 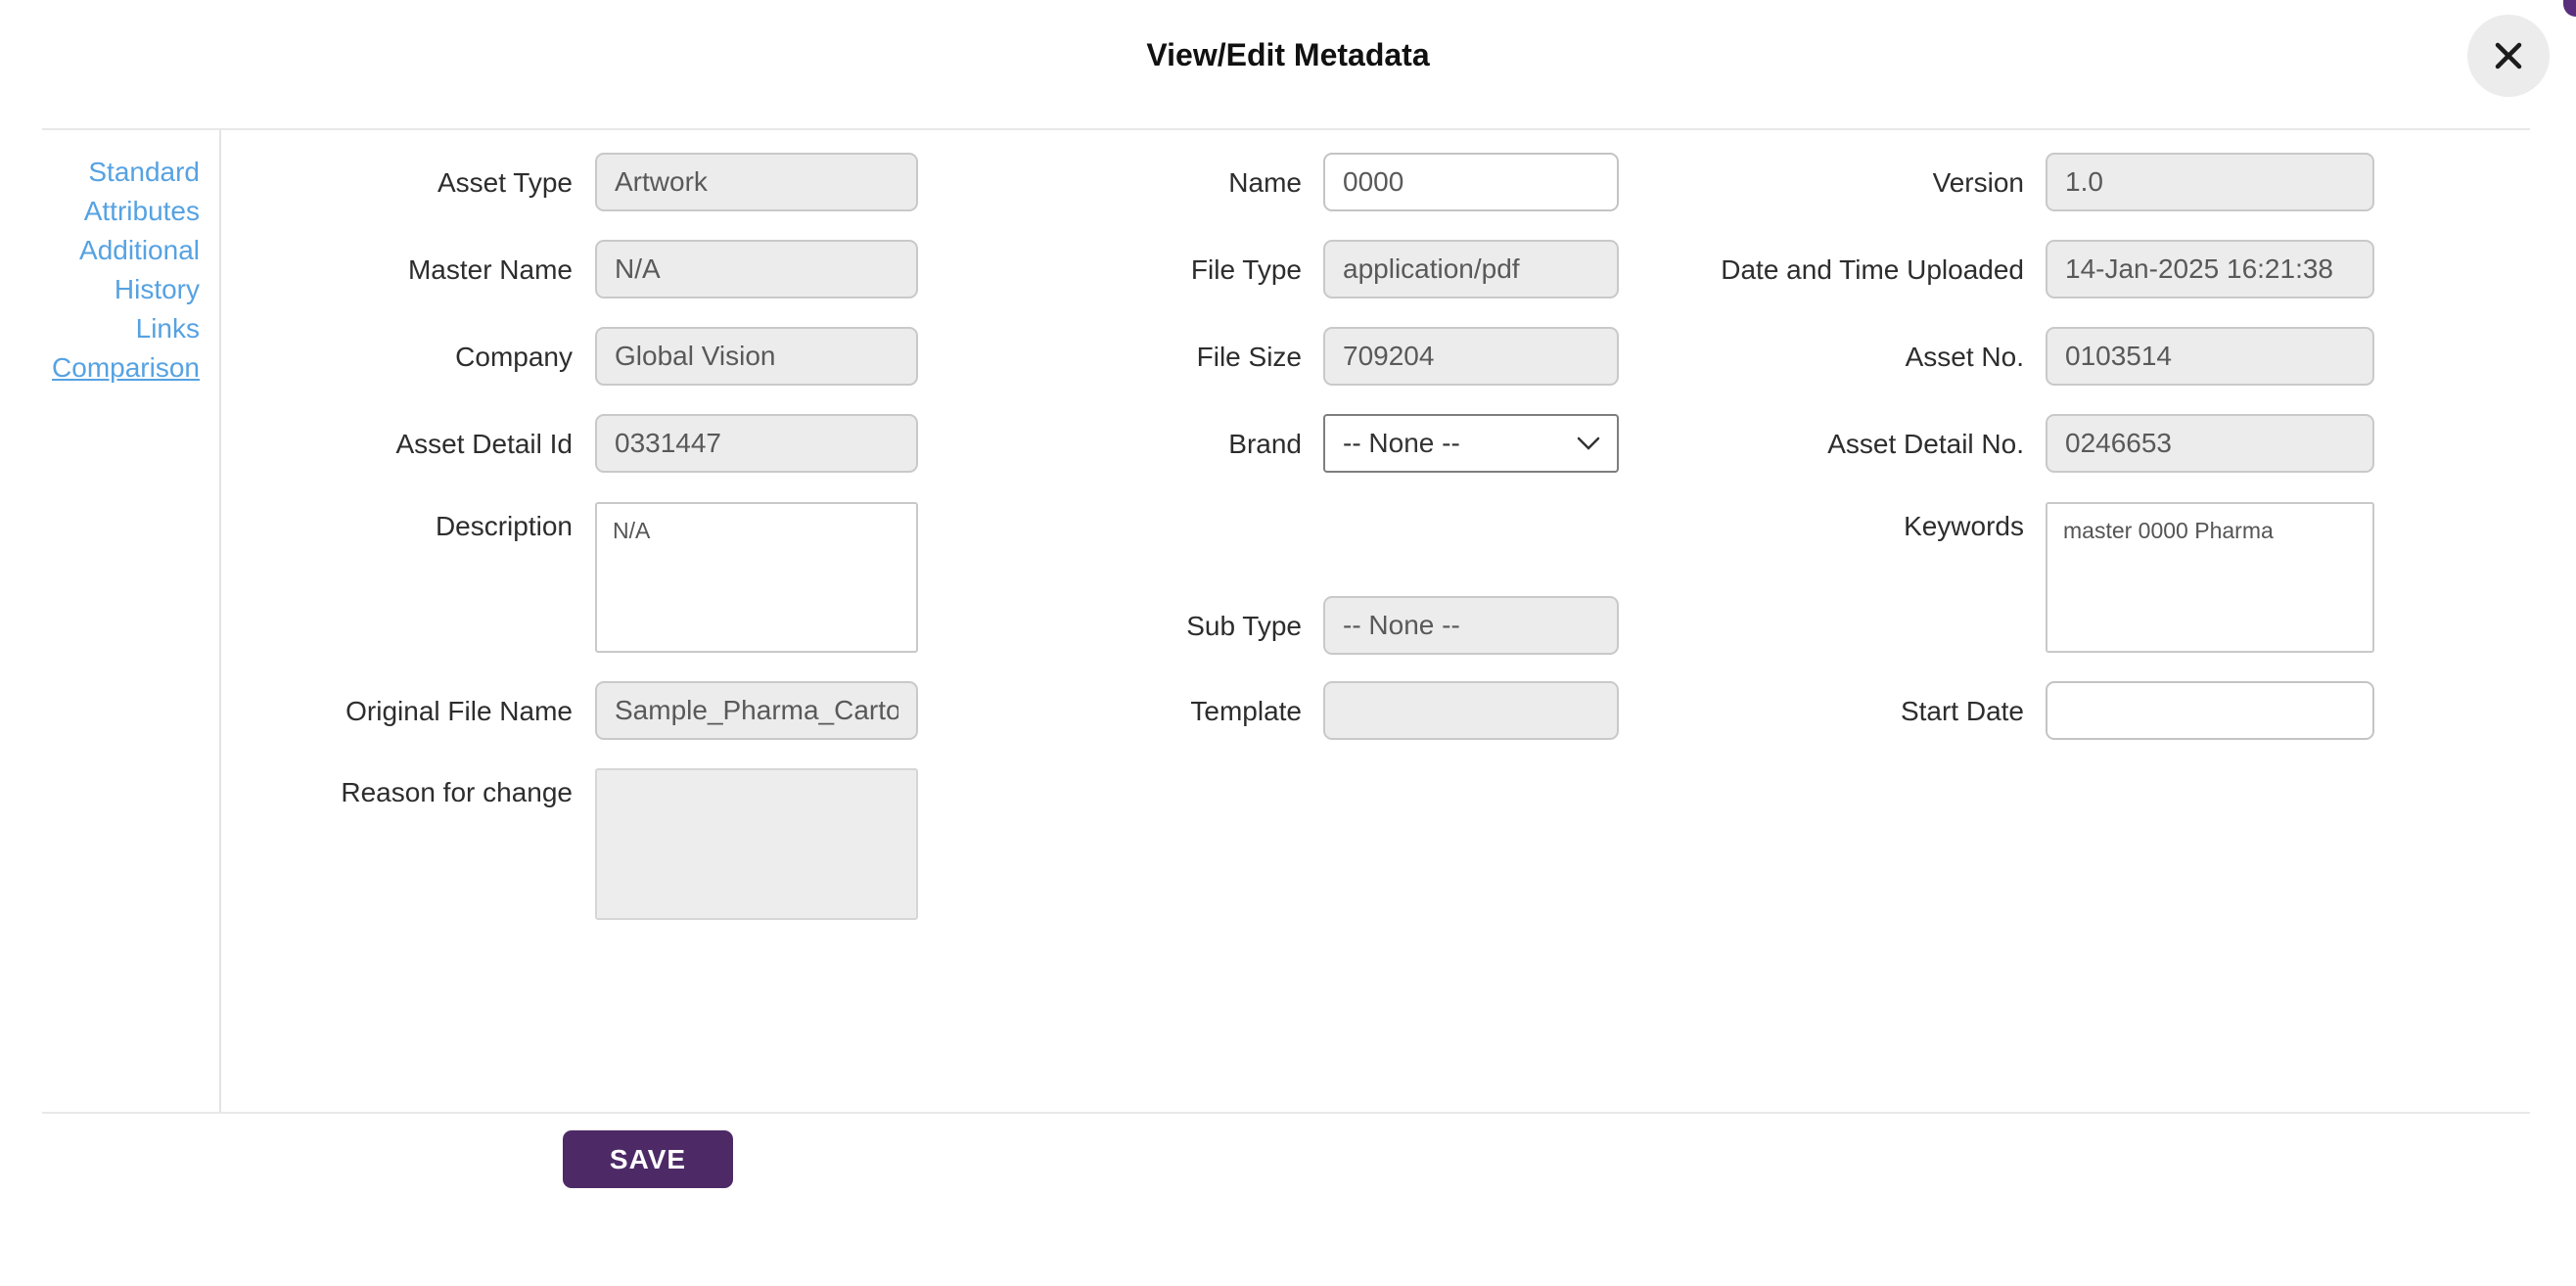 I want to click on version-input, so click(x=2210, y=182).